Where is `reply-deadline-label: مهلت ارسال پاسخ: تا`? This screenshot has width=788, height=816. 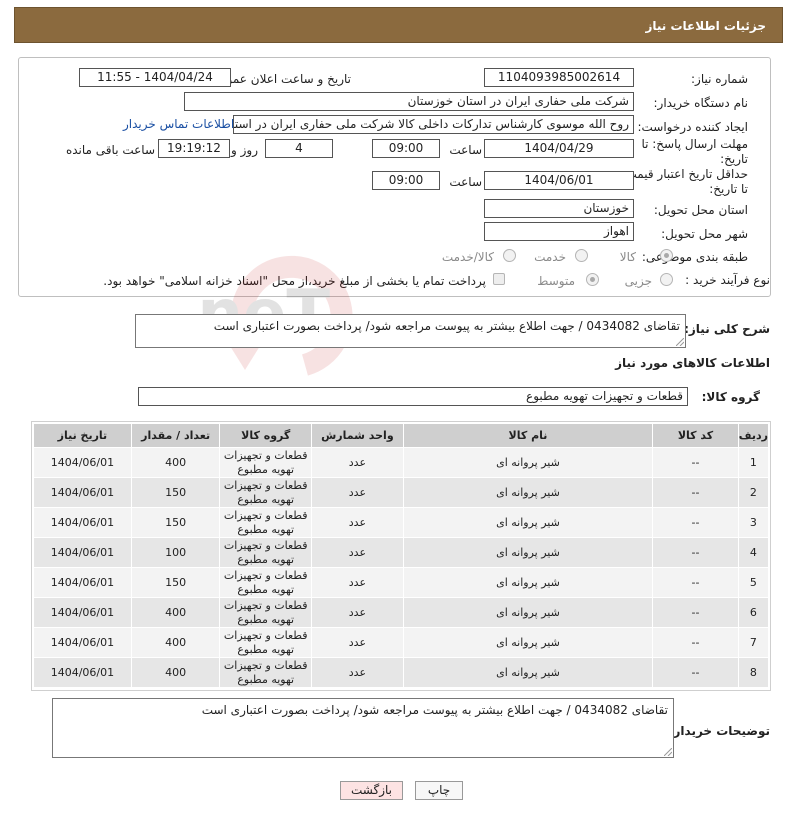
reply-deadline-label: مهلت ارسال پاسخ: تا is located at coordinates (694, 144).